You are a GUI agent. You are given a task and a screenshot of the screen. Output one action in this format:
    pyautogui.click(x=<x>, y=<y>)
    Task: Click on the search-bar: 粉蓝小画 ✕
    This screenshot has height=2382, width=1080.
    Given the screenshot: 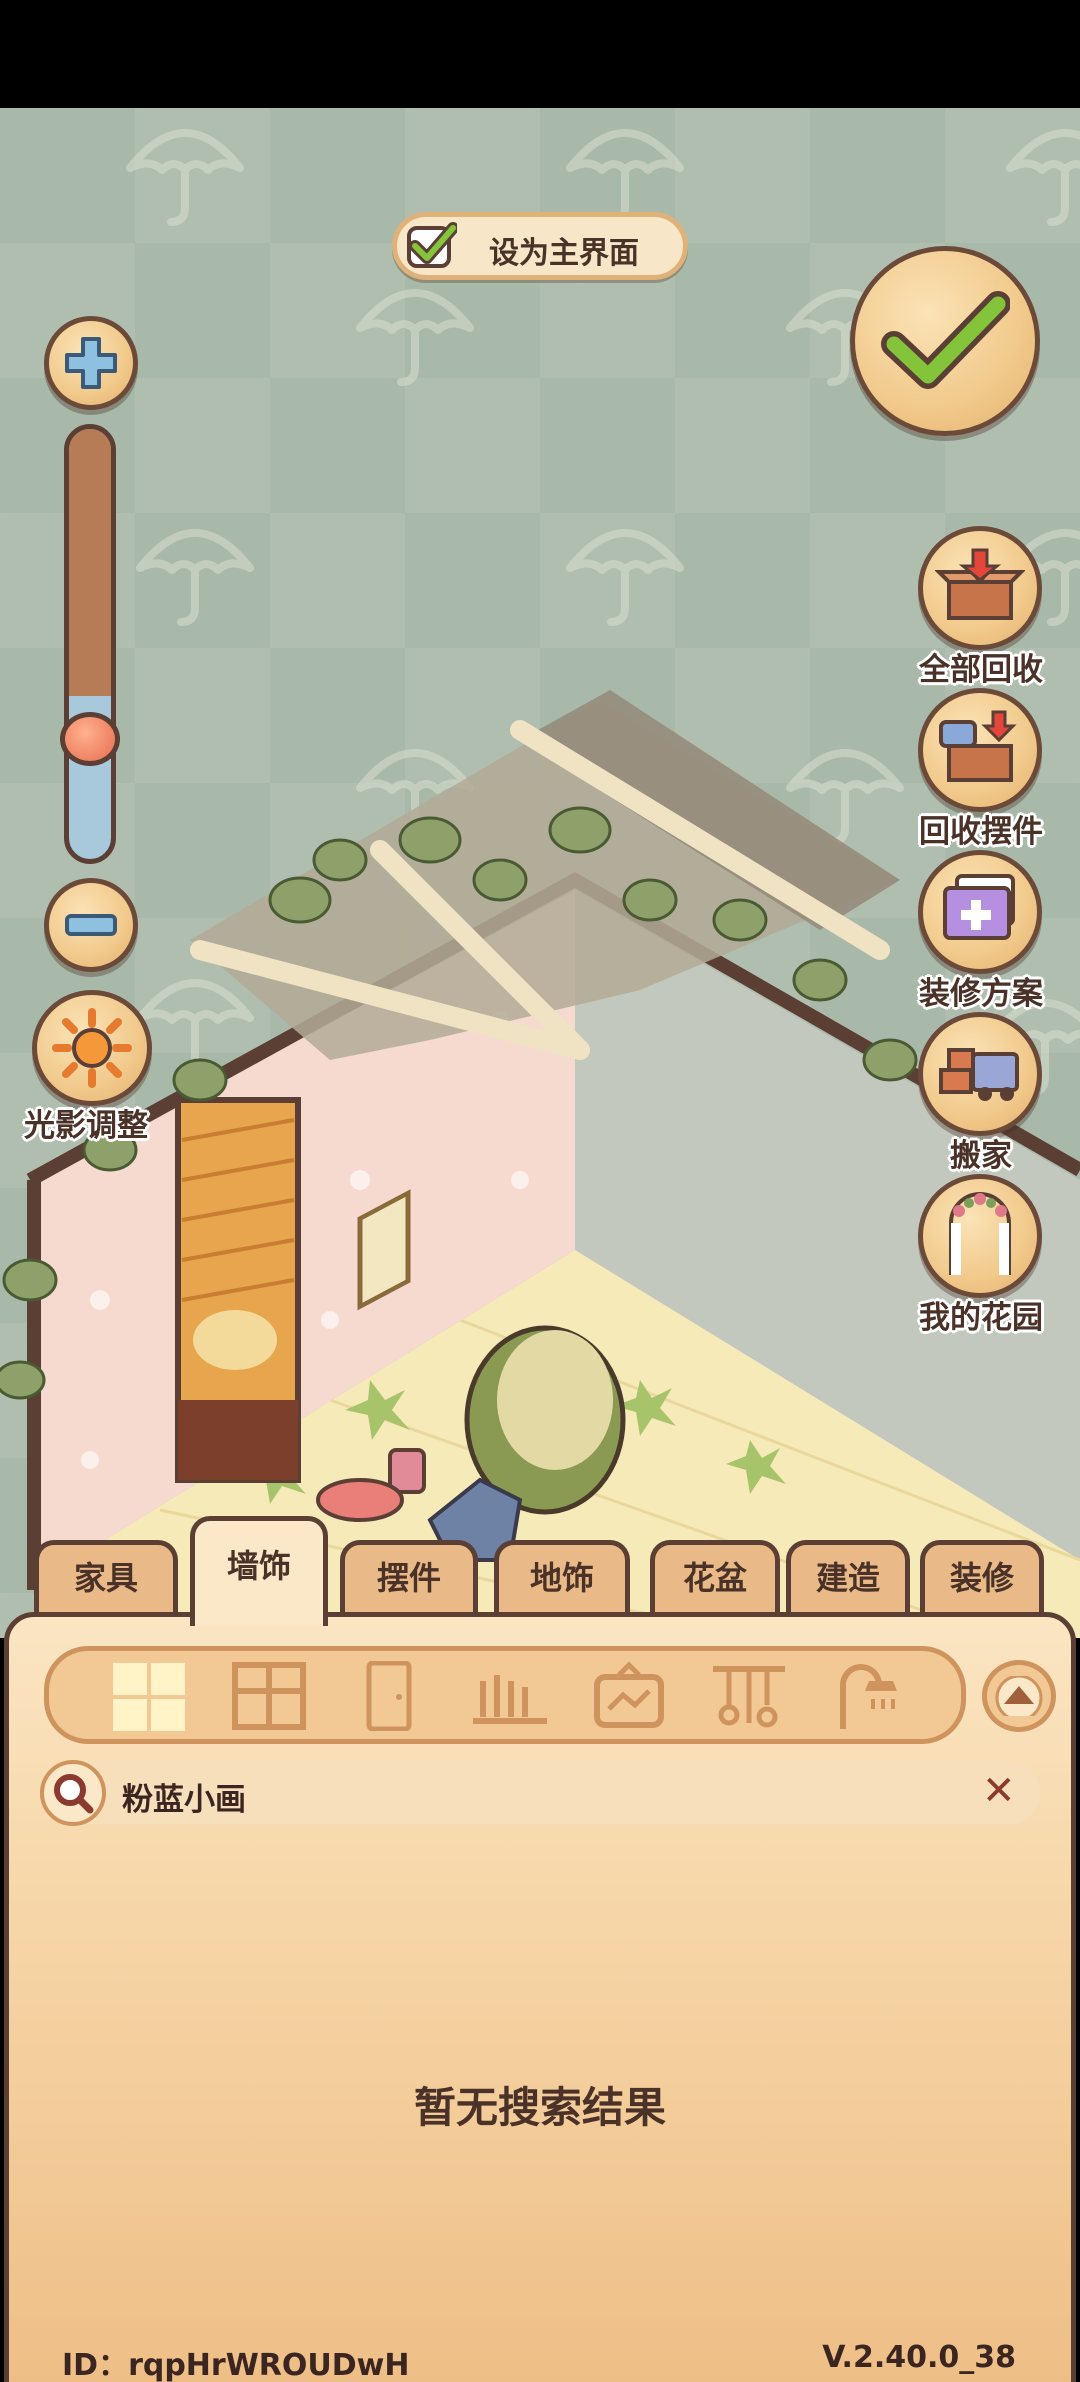 What is the action you would take?
    pyautogui.click(x=540, y=1793)
    